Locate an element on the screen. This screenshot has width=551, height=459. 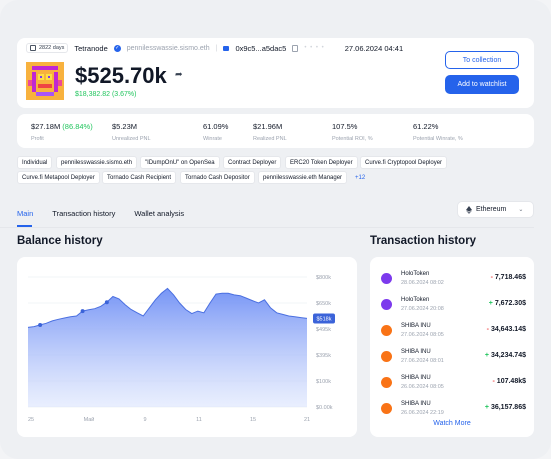
stat-value: 61.09% is located at coordinates (216, 126).